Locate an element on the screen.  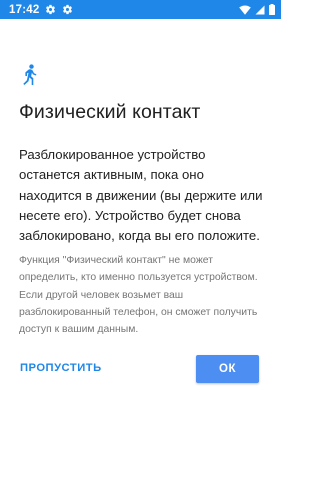
wifi-icon is located at coordinates (245, 10).